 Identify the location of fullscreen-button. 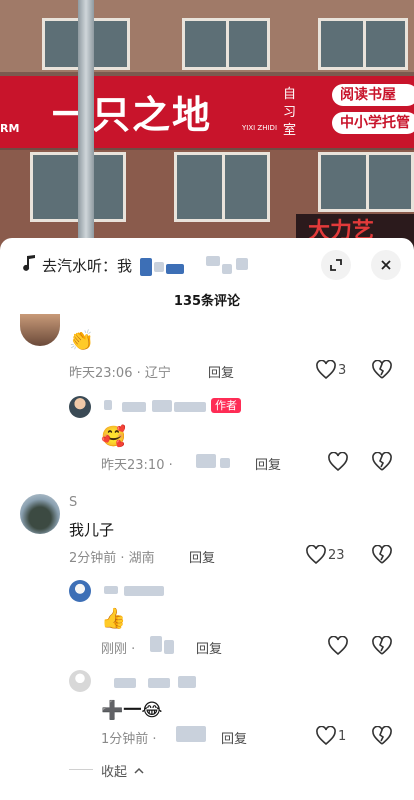
(336, 265).